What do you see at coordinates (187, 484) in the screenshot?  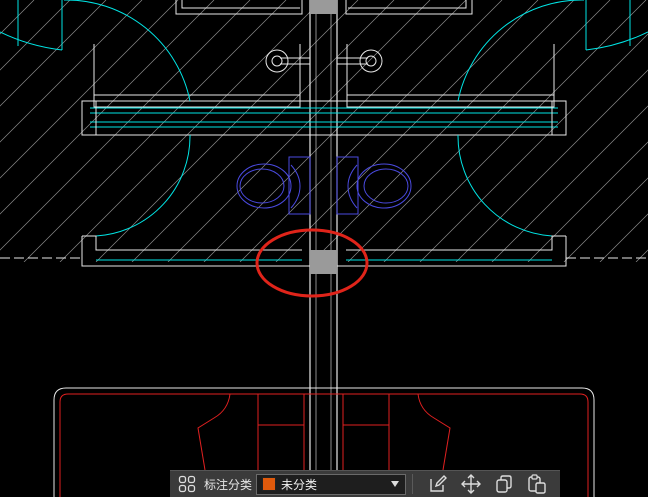 I see `four-squares-icon` at bounding box center [187, 484].